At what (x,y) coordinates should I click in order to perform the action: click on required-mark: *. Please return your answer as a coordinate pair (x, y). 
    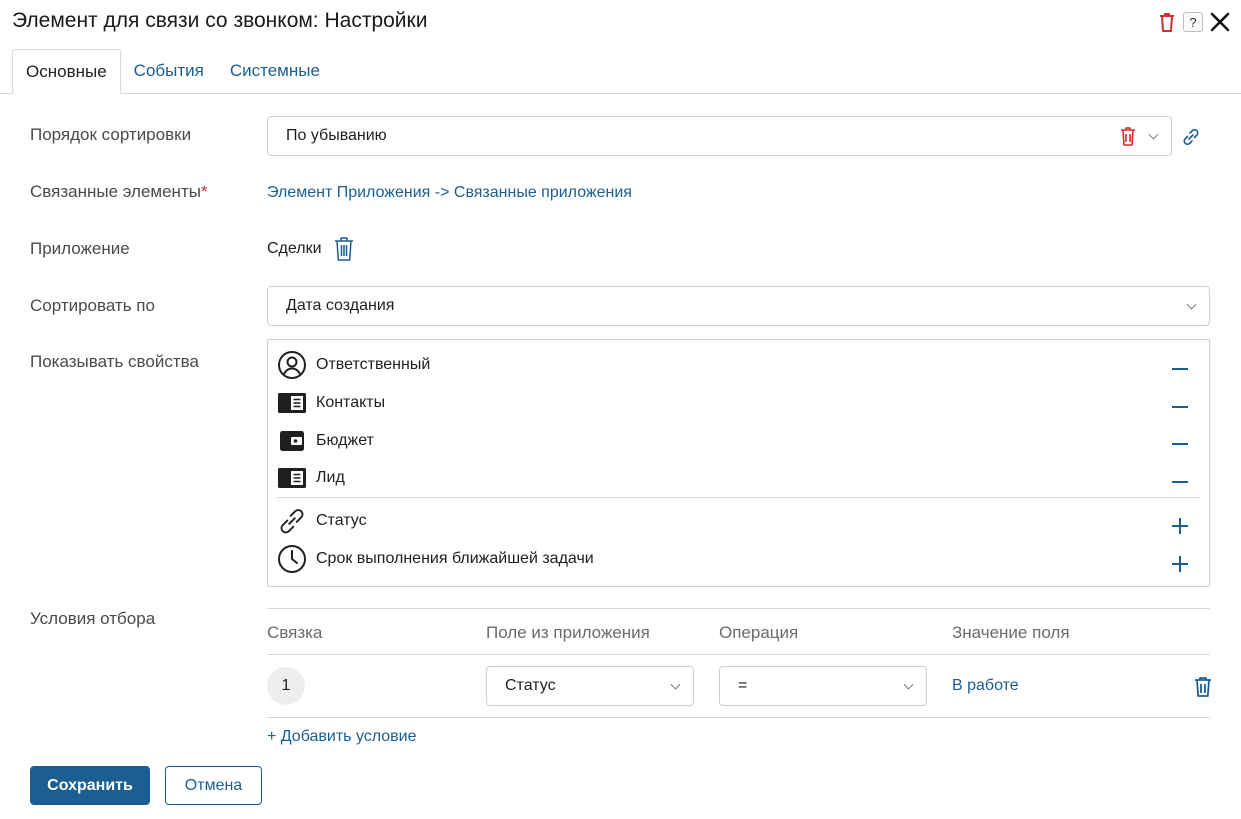
    Looking at the image, I should click on (204, 191).